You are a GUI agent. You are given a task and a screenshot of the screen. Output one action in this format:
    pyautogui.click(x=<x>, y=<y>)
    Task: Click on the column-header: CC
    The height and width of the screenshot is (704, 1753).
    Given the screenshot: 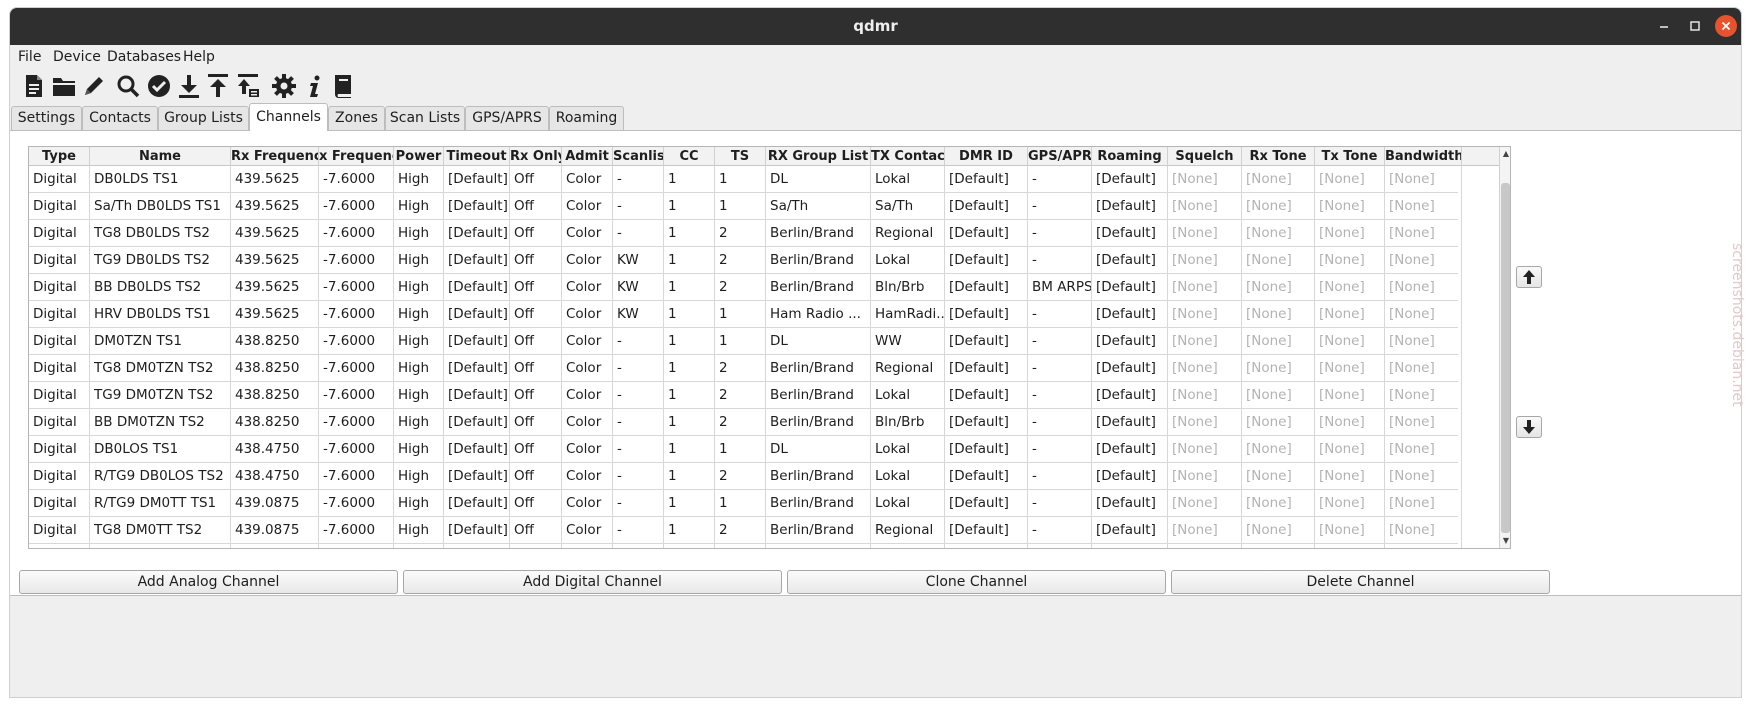 What is the action you would take?
    pyautogui.click(x=689, y=156)
    